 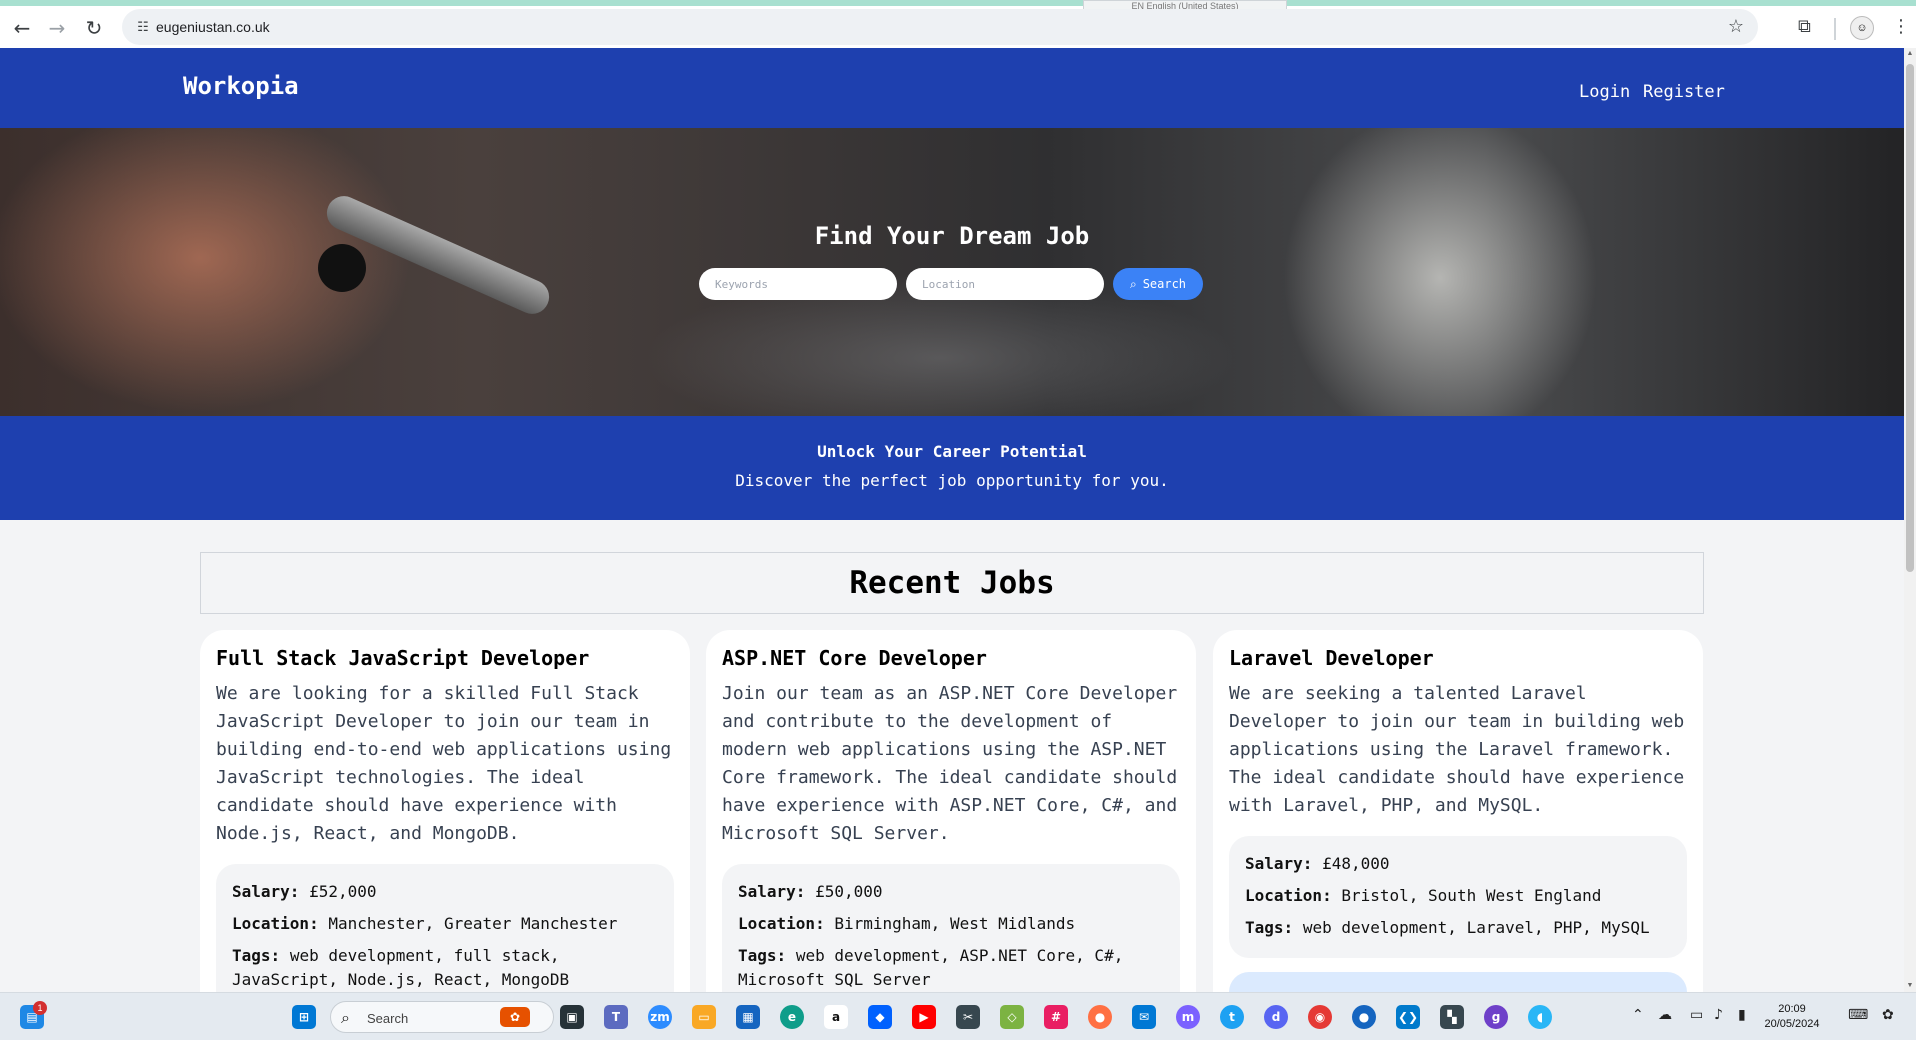 What do you see at coordinates (1100, 1017) in the screenshot?
I see `firefox-icon: ●` at bounding box center [1100, 1017].